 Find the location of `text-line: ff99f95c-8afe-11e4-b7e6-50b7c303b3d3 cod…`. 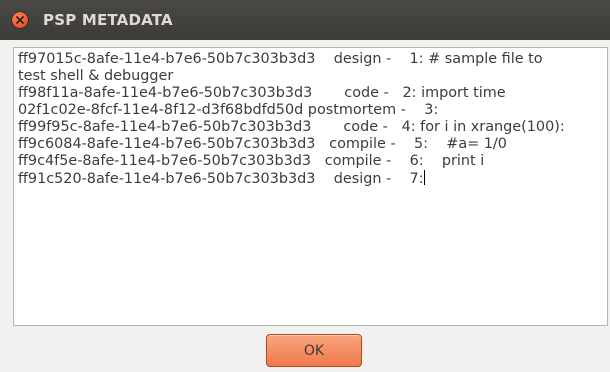

text-line: ff99f95c-8afe-11e4-b7e6-50b7c303b3d3 cod… is located at coordinates (291, 127).